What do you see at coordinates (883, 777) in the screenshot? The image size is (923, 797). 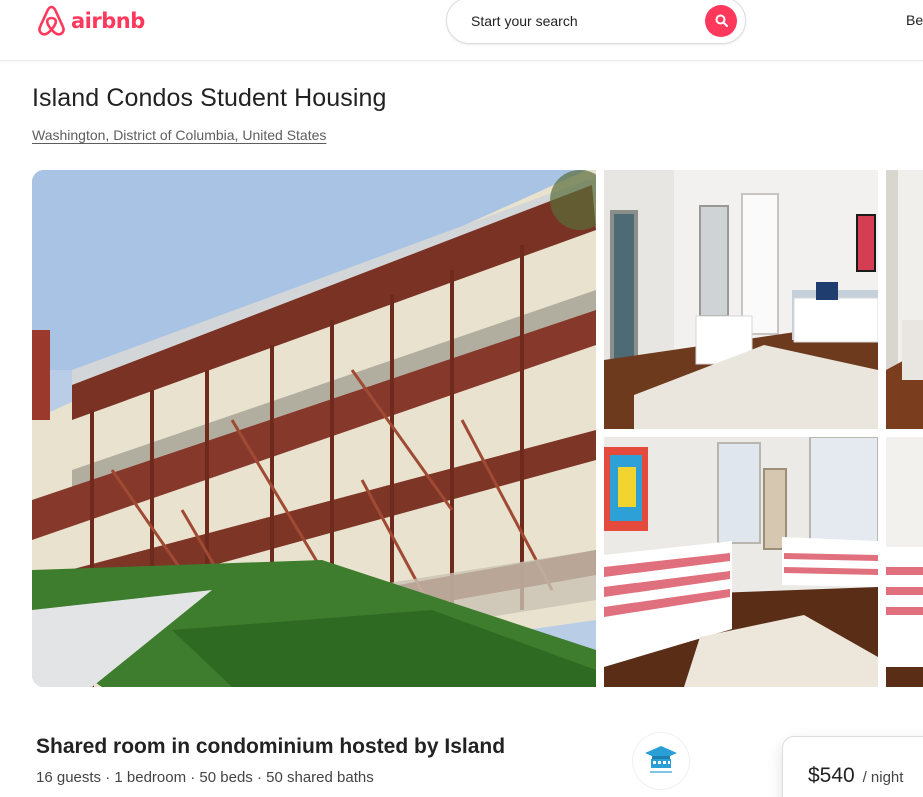 I see `per-night-label: / night` at bounding box center [883, 777].